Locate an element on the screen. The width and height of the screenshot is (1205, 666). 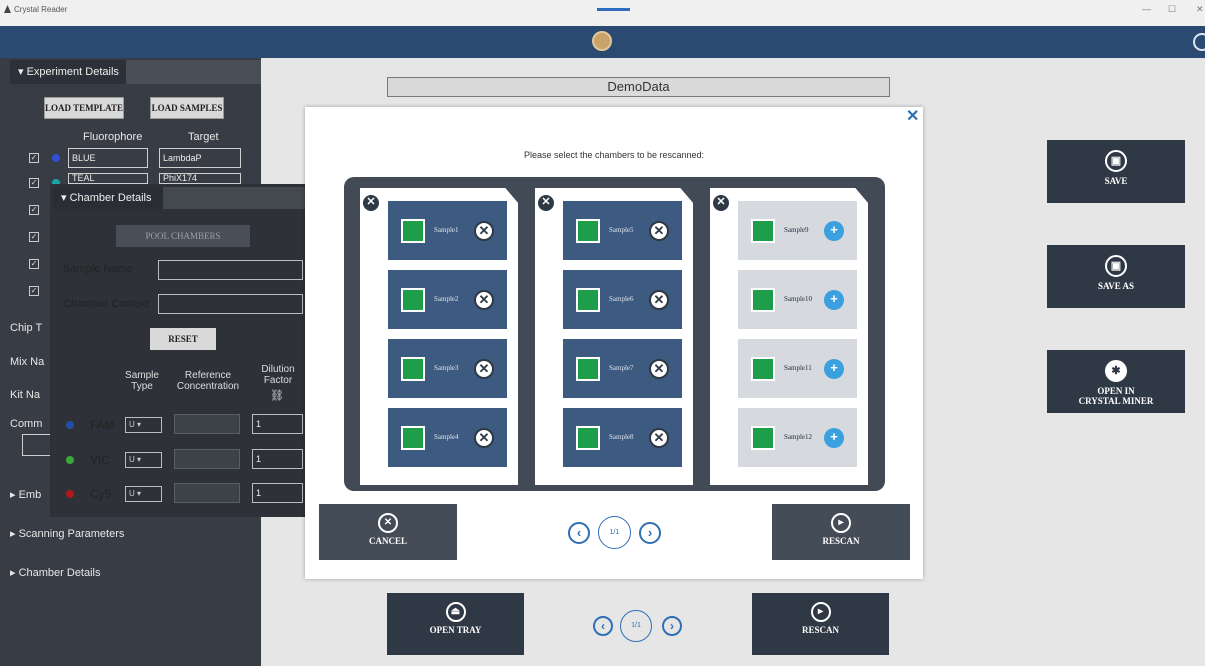
chamber-details-tab-label: Chamber Details is located at coordinates (110, 198).